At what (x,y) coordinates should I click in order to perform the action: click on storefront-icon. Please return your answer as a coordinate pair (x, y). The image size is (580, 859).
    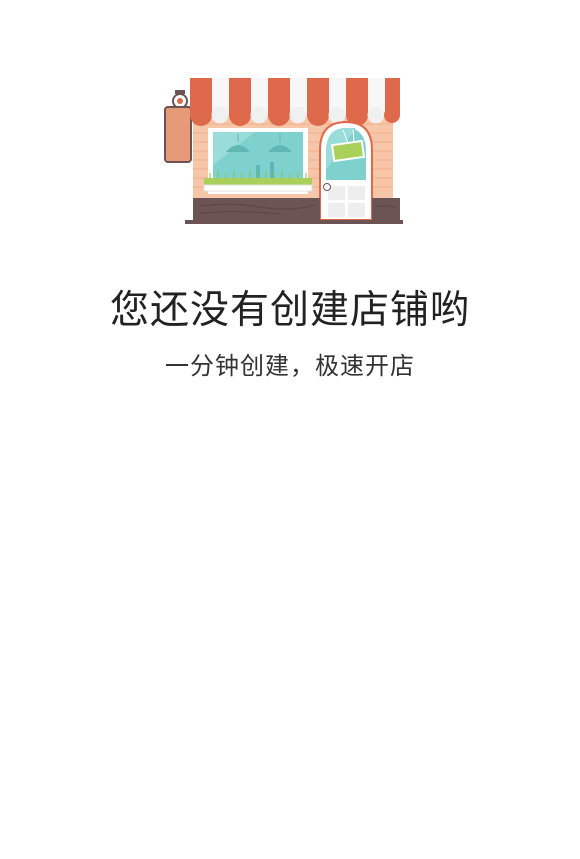
    Looking at the image, I should click on (283, 151).